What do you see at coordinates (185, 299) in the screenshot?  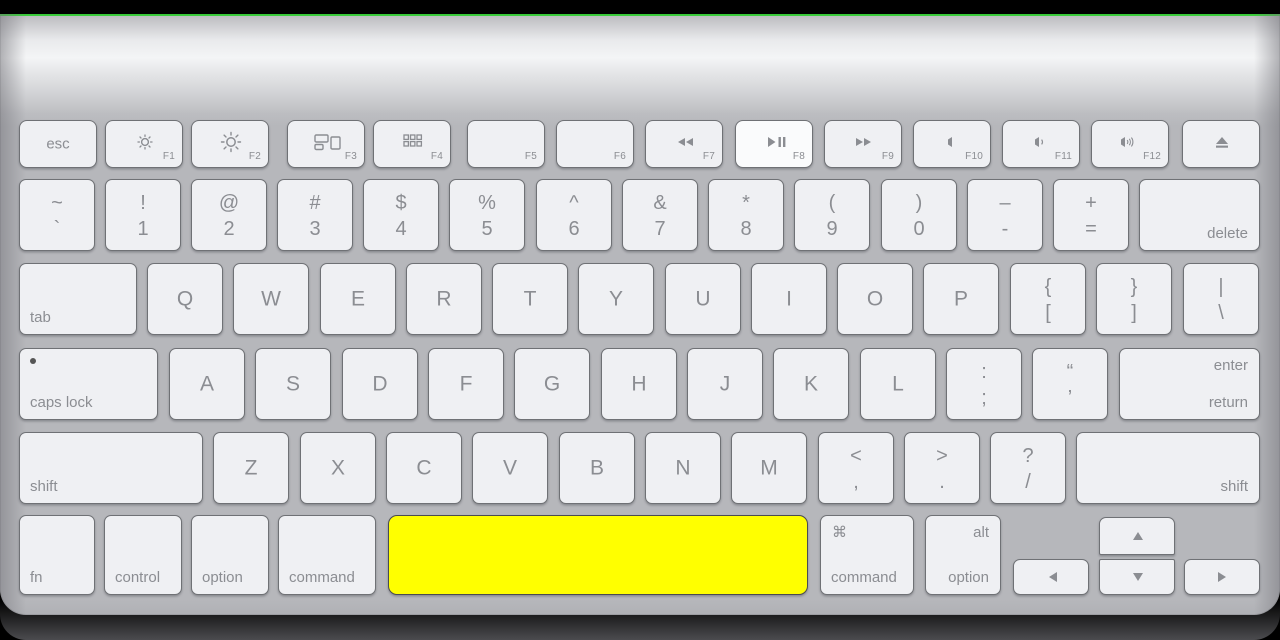 I see `key-q: Q` at bounding box center [185, 299].